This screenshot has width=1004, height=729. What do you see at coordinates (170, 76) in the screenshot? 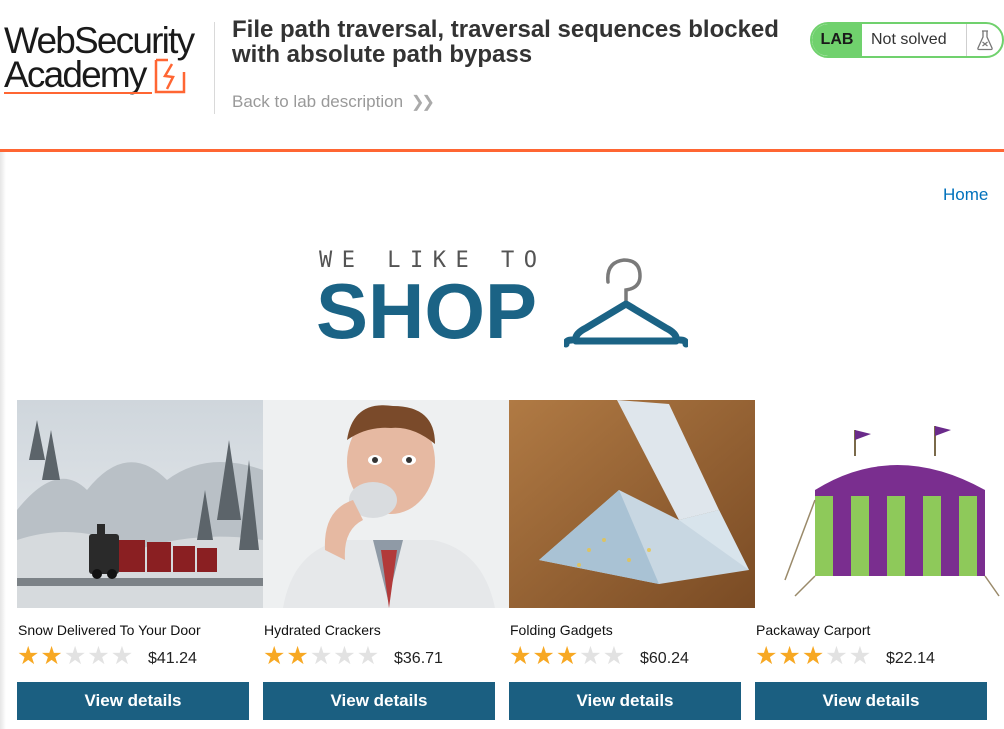
I see `logo-lightning-icon` at bounding box center [170, 76].